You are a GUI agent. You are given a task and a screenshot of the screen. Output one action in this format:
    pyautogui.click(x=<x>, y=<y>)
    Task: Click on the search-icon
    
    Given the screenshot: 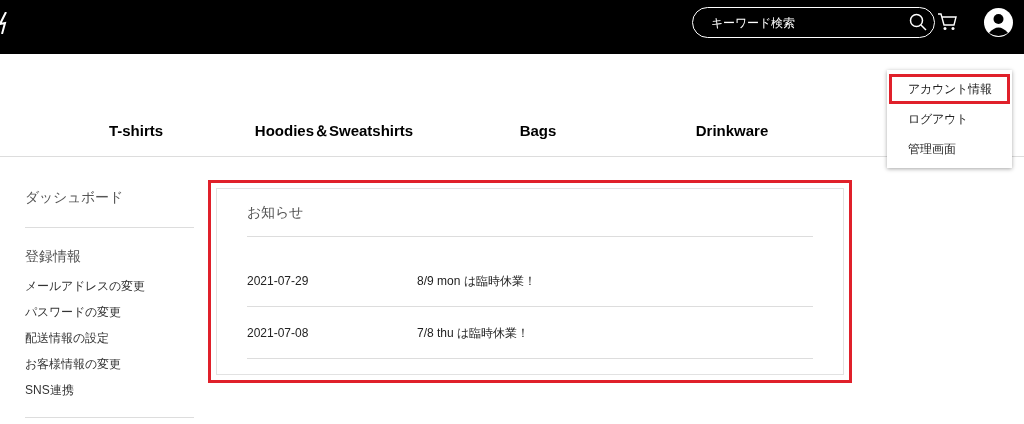 What is the action you would take?
    pyautogui.click(x=918, y=22)
    